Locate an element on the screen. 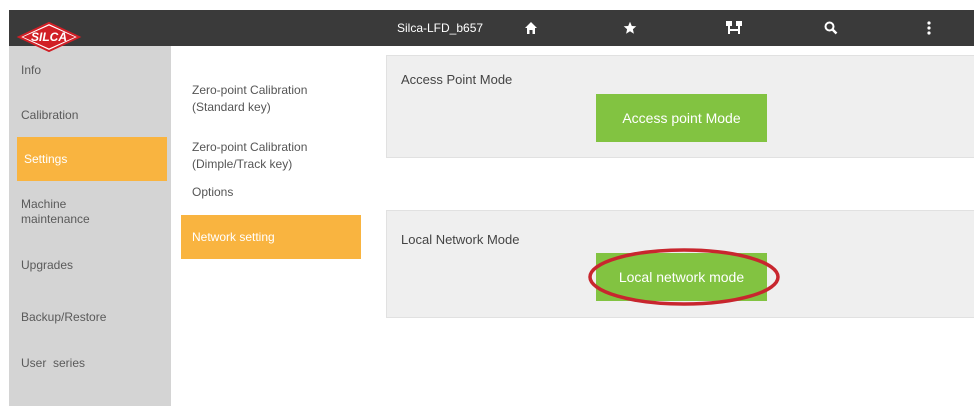 This screenshot has width=974, height=406. silca-logo: SILCA is located at coordinates (49, 37).